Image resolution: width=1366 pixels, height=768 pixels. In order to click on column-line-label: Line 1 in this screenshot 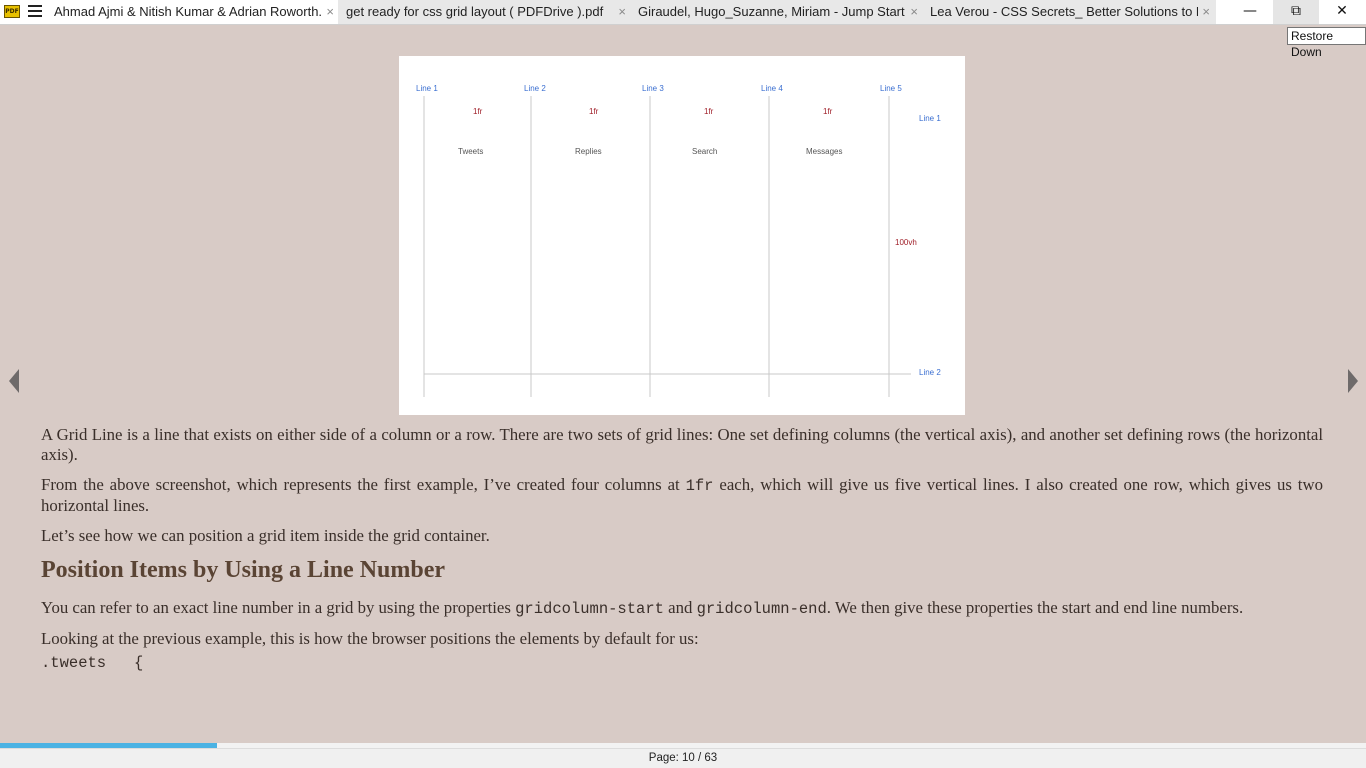, I will do `click(427, 88)`.